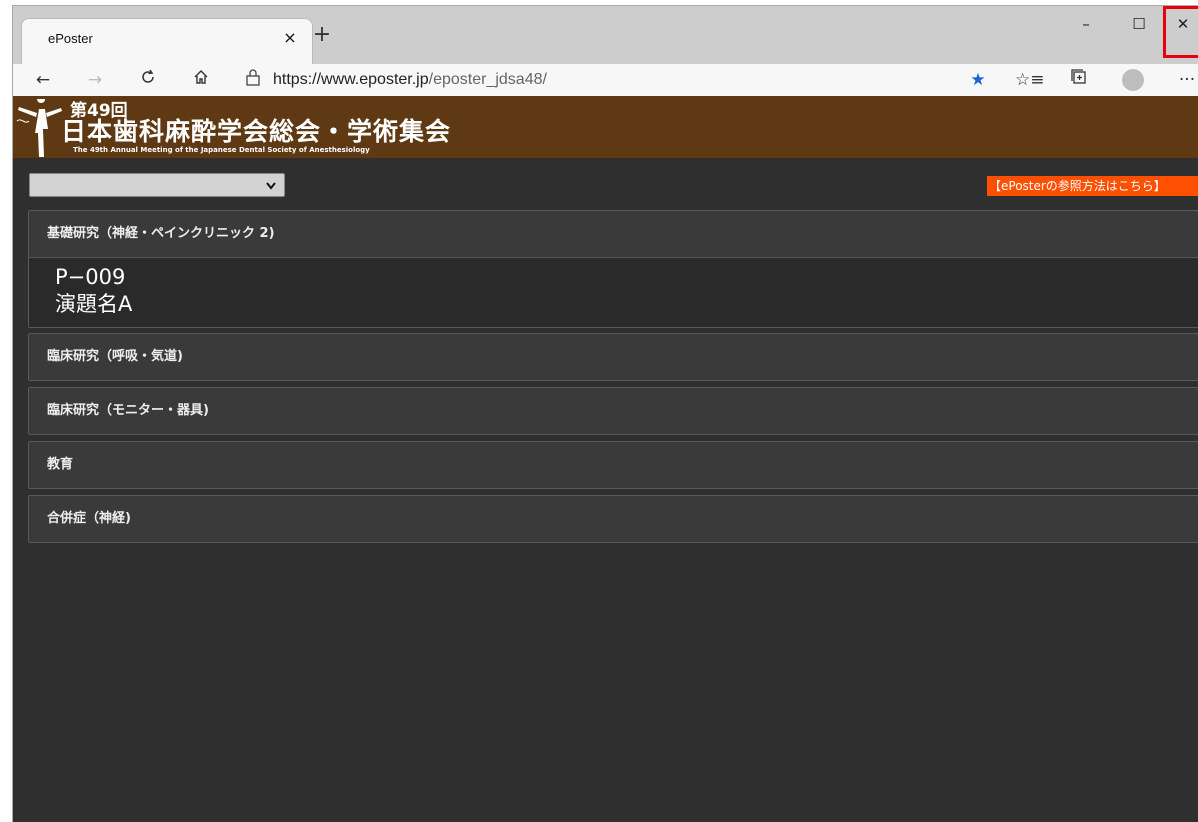 Image resolution: width=1198 pixels, height=822 pixels. What do you see at coordinates (290, 38) in the screenshot?
I see `tab-close-icon: ×` at bounding box center [290, 38].